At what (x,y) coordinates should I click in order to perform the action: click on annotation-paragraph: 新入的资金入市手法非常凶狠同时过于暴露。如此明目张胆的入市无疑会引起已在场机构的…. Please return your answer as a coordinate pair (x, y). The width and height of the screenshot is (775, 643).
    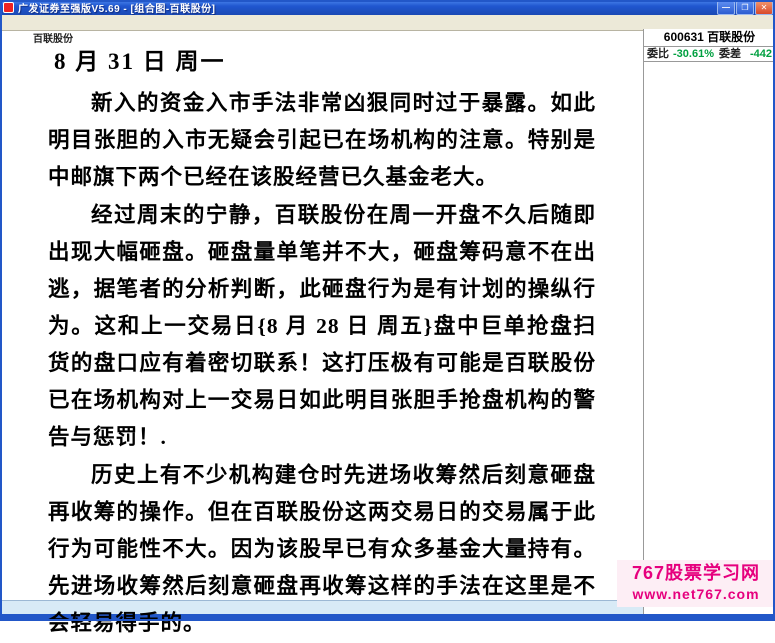
    Looking at the image, I should click on (322, 140).